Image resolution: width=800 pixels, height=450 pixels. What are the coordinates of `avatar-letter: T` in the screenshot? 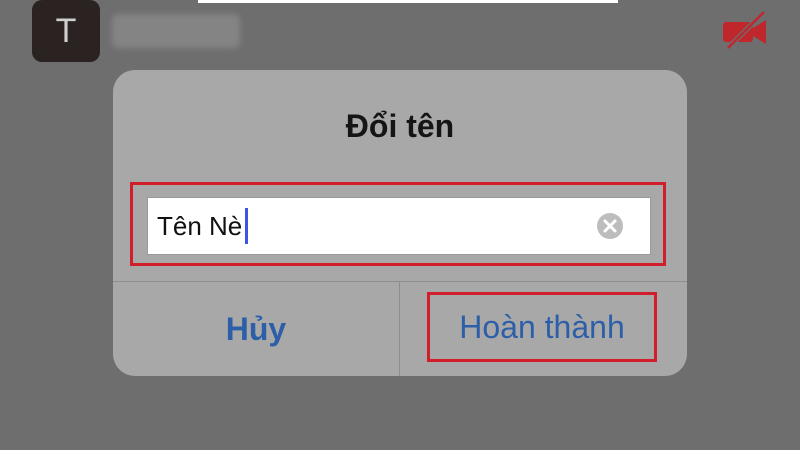 It's located at (66, 31).